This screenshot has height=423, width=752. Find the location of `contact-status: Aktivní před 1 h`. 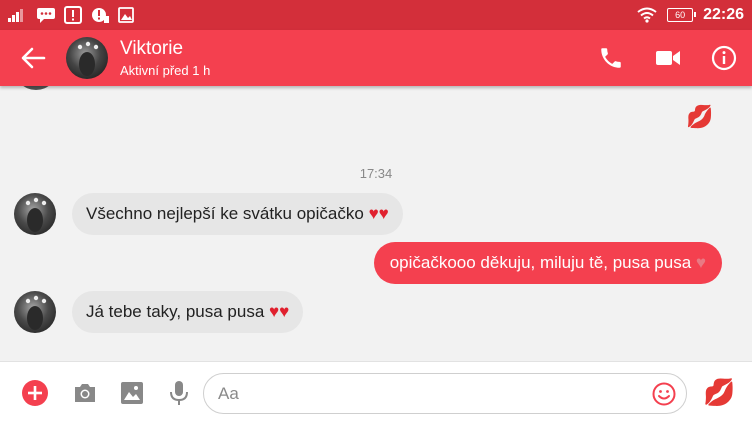

contact-status: Aktivní před 1 h is located at coordinates (165, 70).